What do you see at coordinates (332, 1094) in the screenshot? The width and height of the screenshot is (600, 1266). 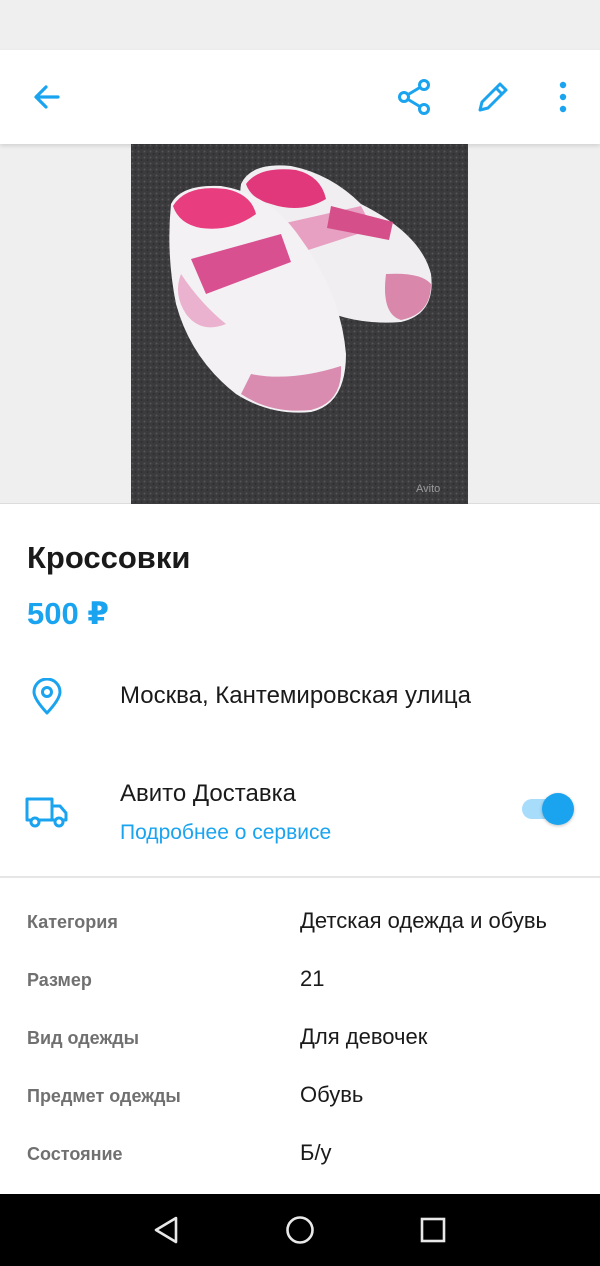 I see `param-value: Обувь` at bounding box center [332, 1094].